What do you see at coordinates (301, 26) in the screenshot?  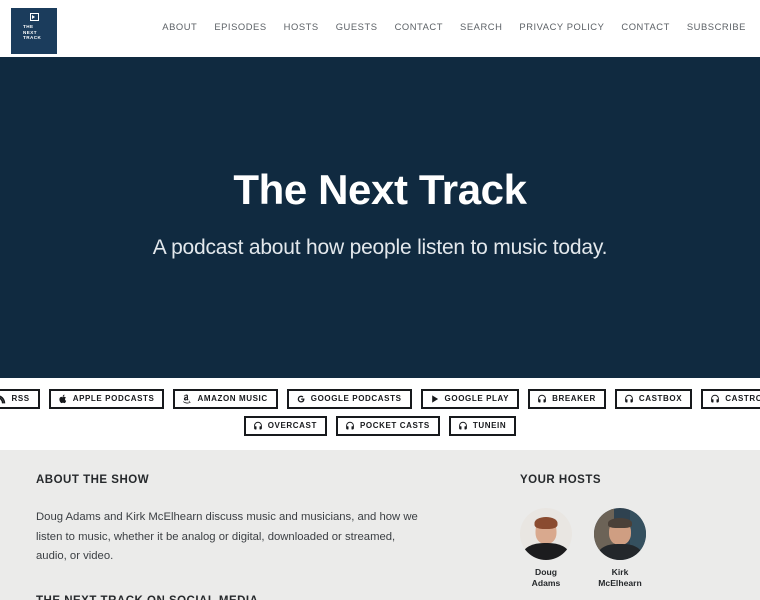 I see `nav-hosts: Hosts` at bounding box center [301, 26].